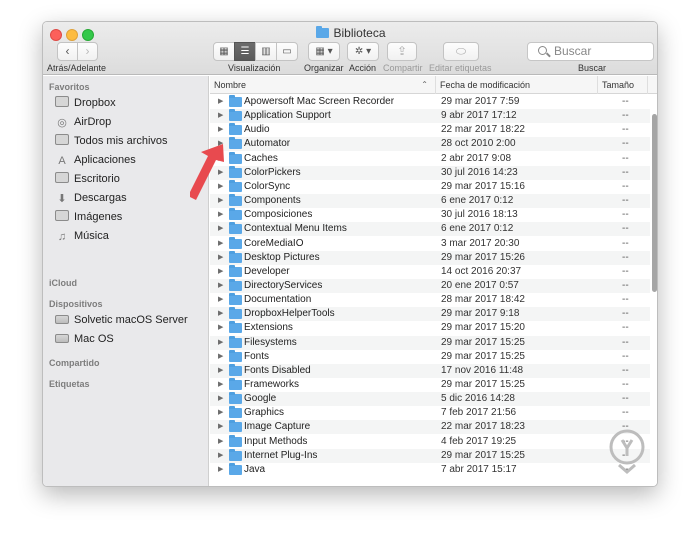 This screenshot has width=700, height=546. What do you see at coordinates (97, 179) in the screenshot?
I see `sidebar-item-label: Escritorio` at bounding box center [97, 179].